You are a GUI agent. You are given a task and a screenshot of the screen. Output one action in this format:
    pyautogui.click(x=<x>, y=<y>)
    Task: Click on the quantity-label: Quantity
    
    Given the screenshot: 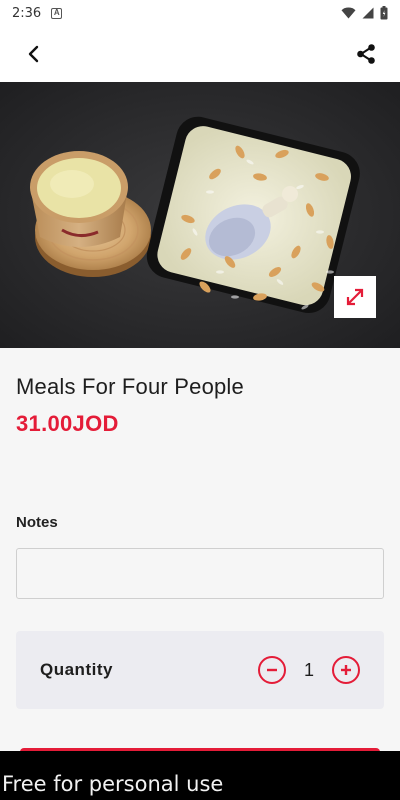 What is the action you would take?
    pyautogui.click(x=76, y=669)
    